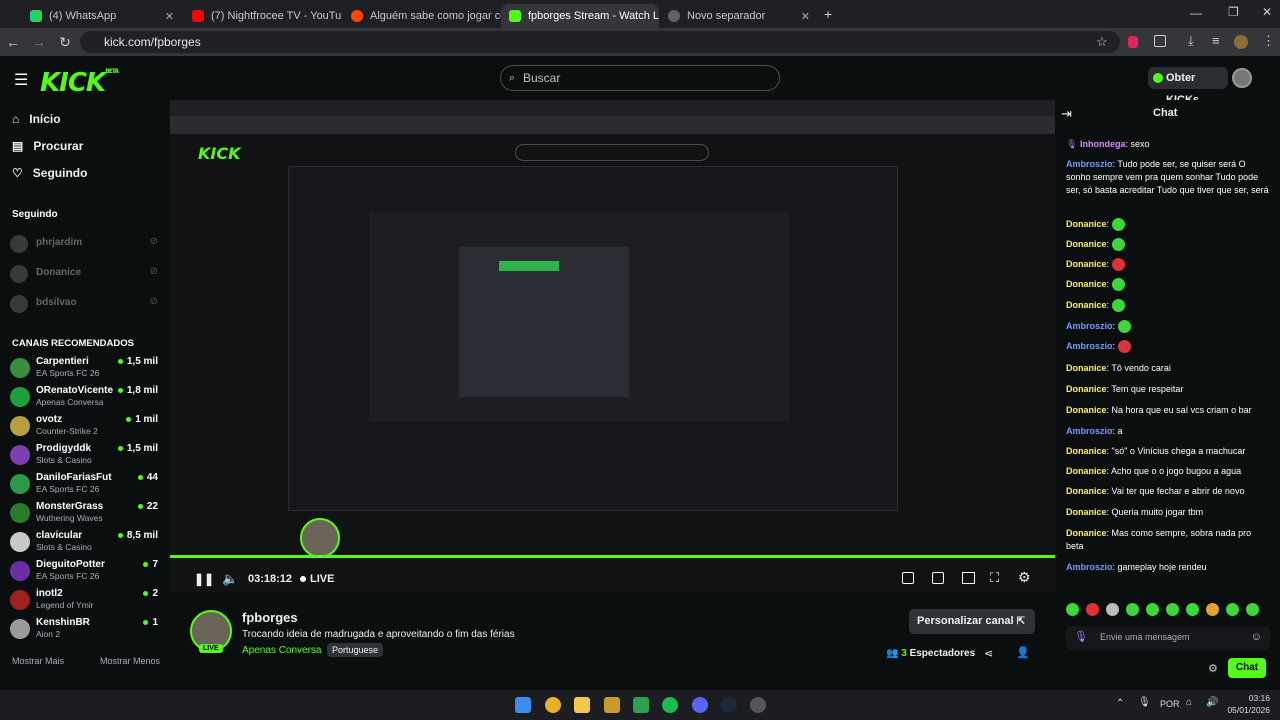 The width and height of the screenshot is (1280, 720). What do you see at coordinates (1246, 710) in the screenshot?
I see `clock-date: 05/01/2026` at bounding box center [1246, 710].